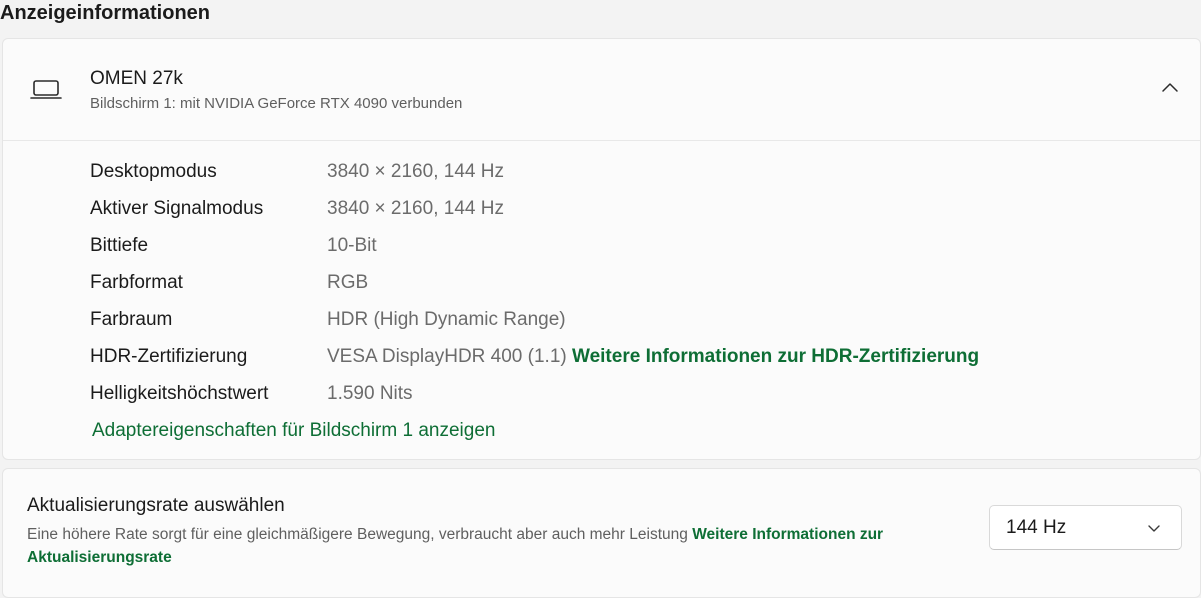 This screenshot has width=1201, height=598. What do you see at coordinates (169, 356) in the screenshot?
I see `detail-label: HDR-Zertifizierung` at bounding box center [169, 356].